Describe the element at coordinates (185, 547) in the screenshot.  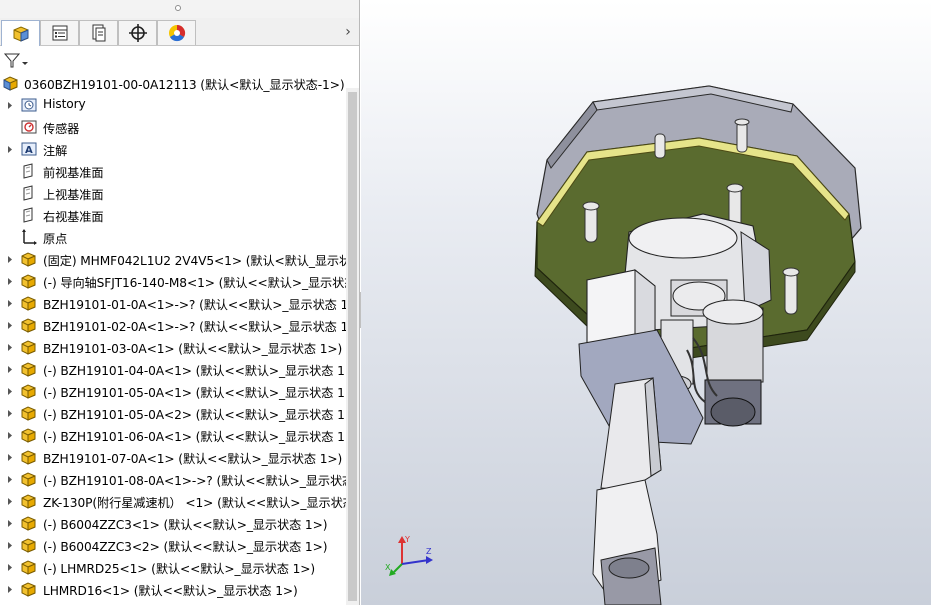
I see `tree-item-label: (-) B6004ZZC3<2> (默认<<默认>_显示状态 1>)` at that location.